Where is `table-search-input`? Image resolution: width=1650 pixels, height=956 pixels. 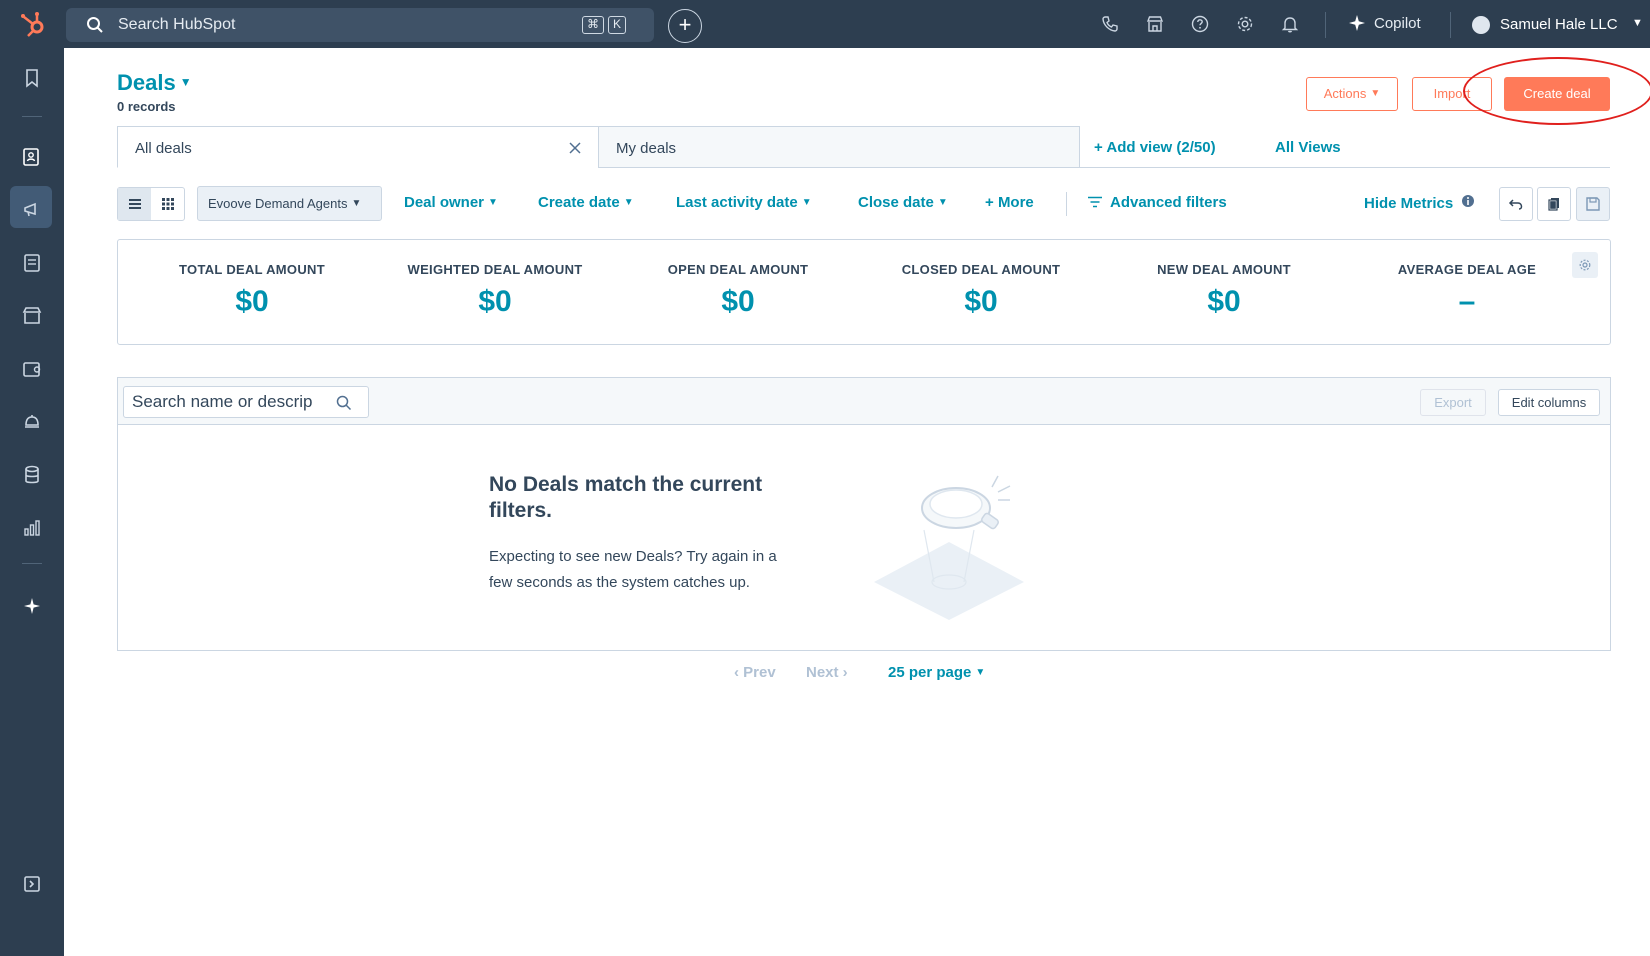 table-search-input is located at coordinates (232, 402).